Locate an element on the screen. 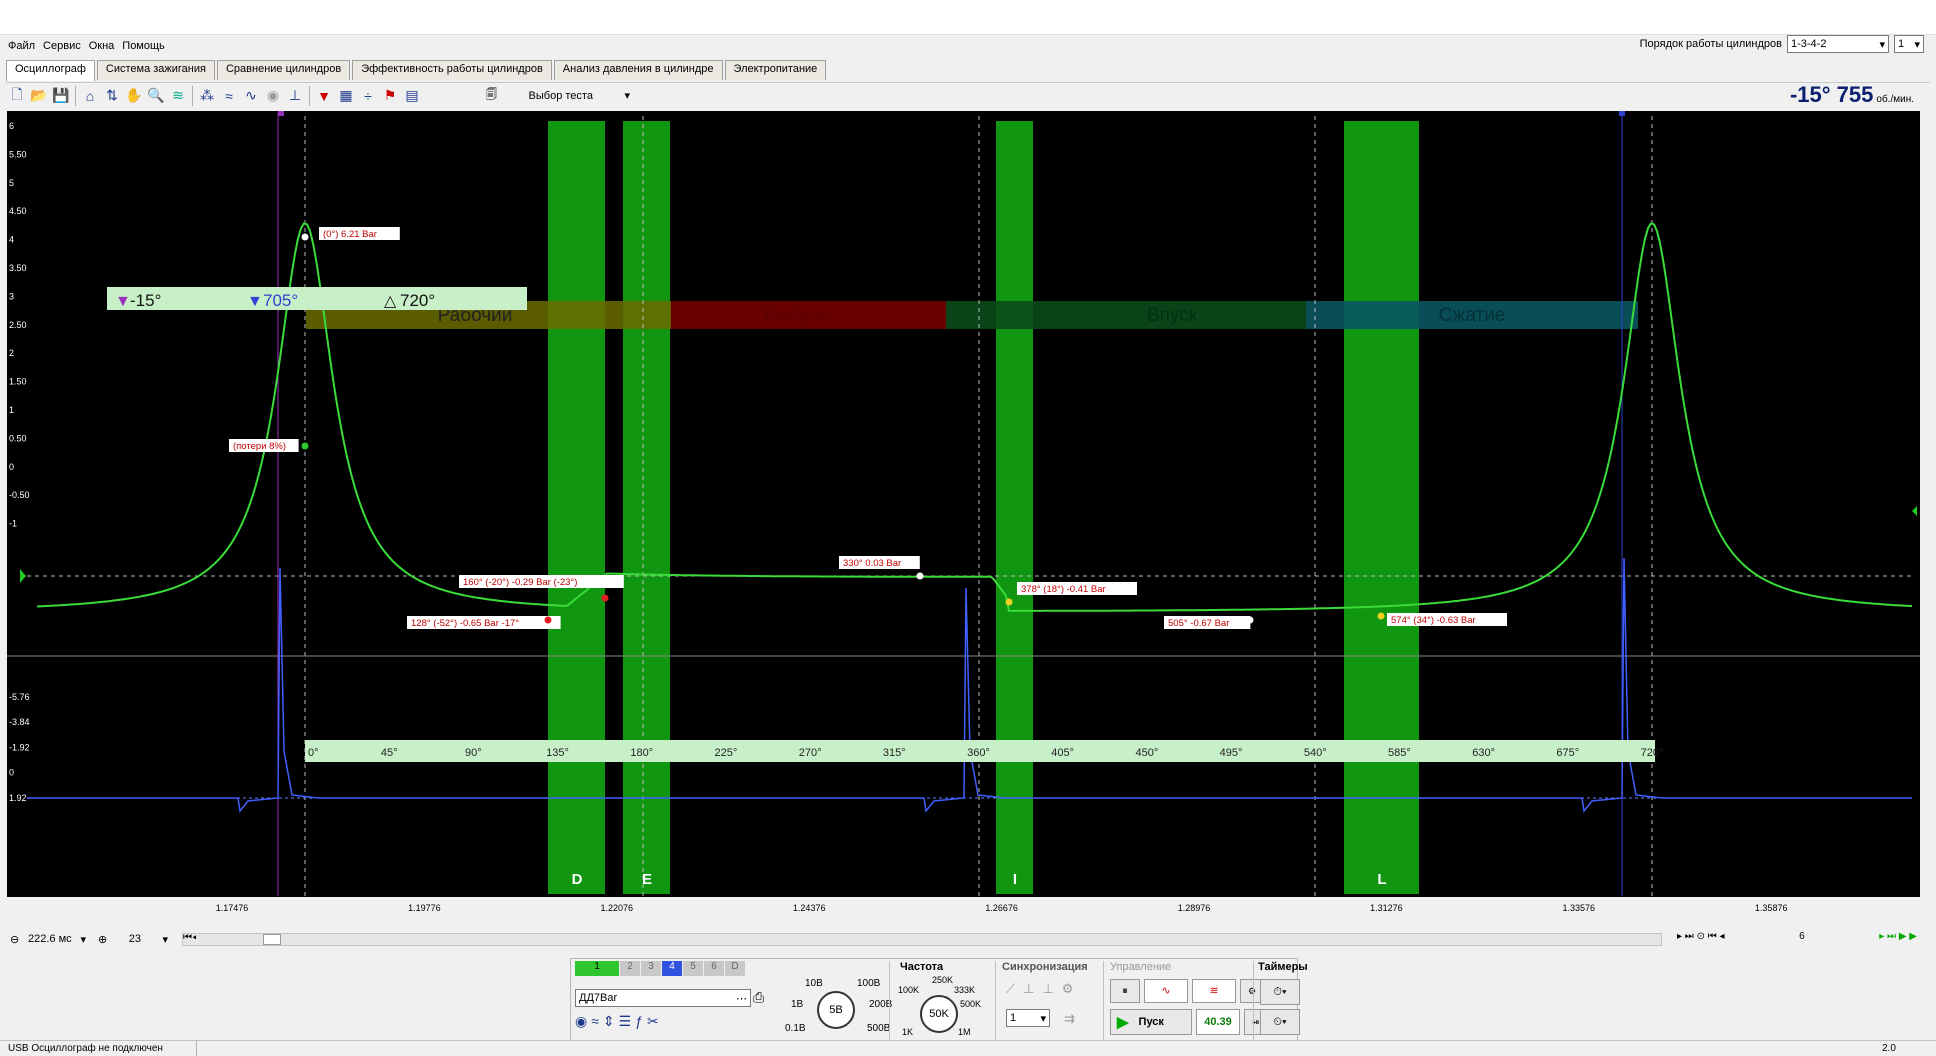  scale-label-500v: 500В is located at coordinates (879, 1028).